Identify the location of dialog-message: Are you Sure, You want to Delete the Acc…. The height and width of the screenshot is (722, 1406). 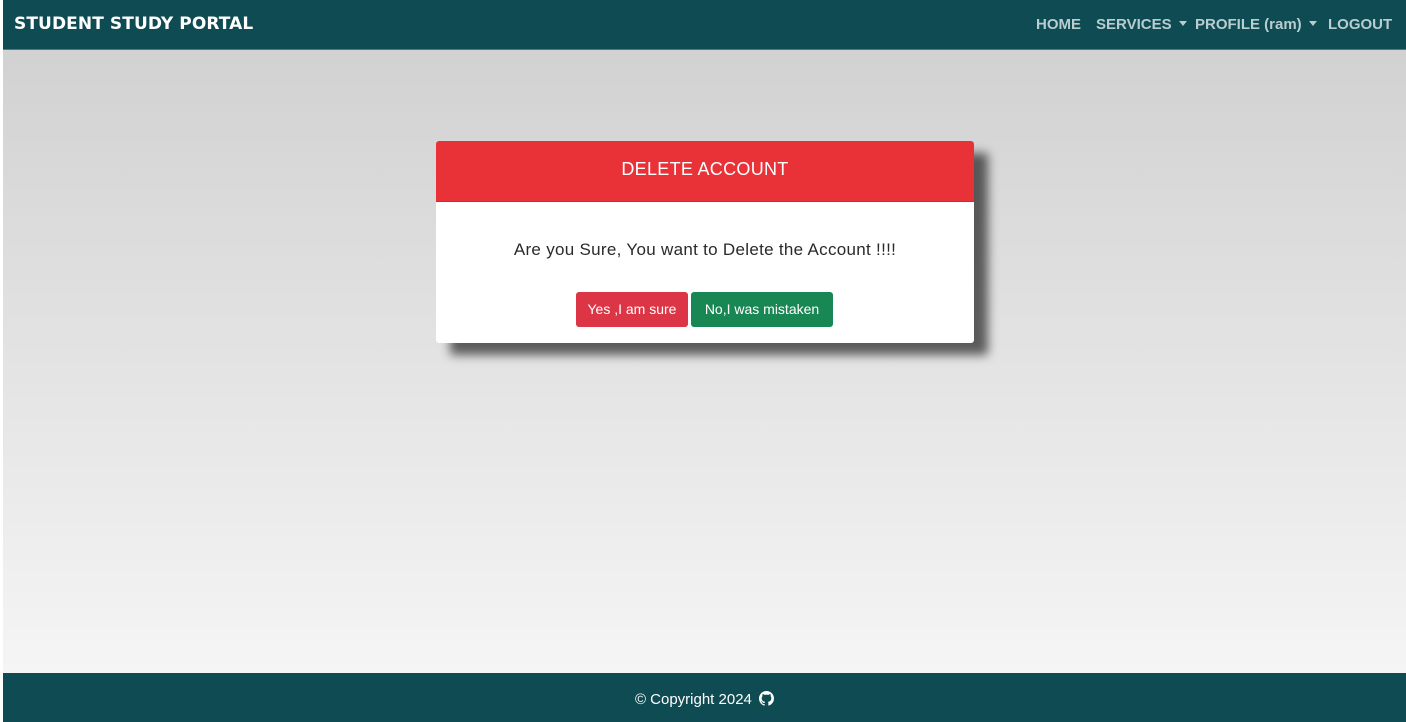
(705, 249).